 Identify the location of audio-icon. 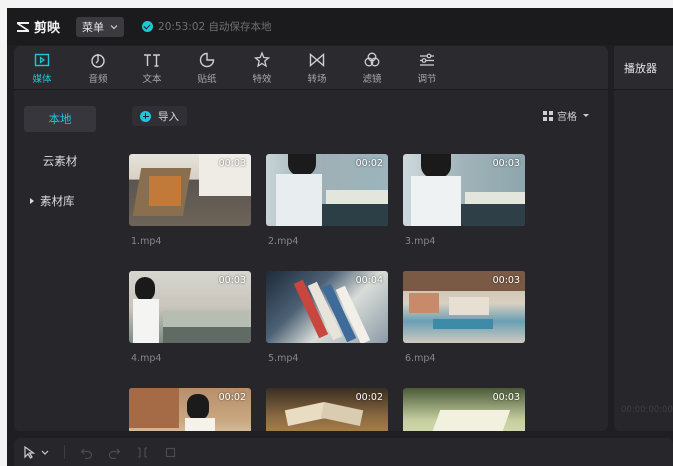
(98, 60).